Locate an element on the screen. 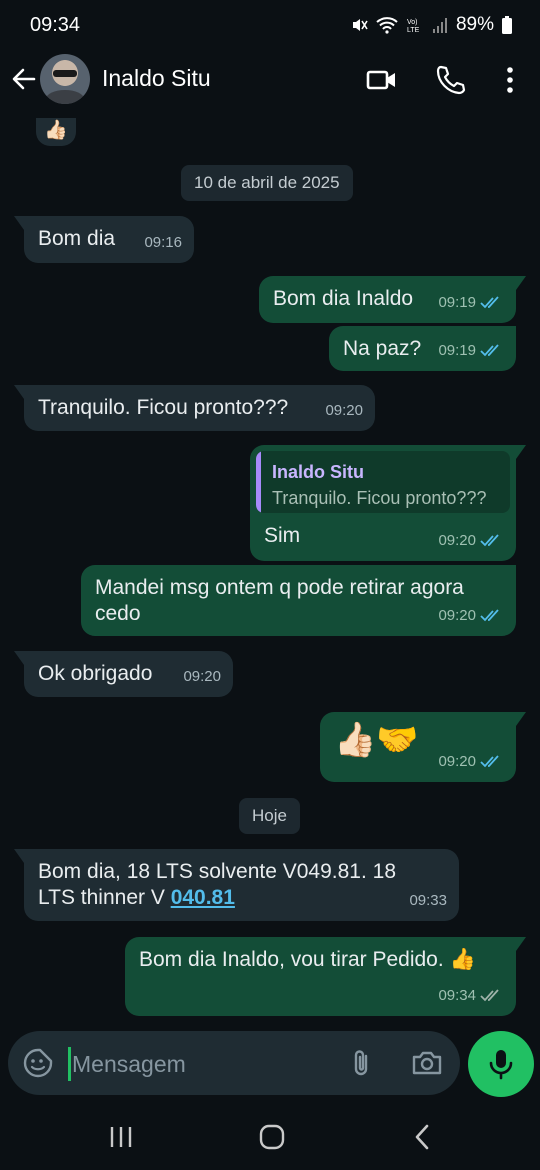 This screenshot has height=1170, width=540. mute-icon is located at coordinates (360, 25).